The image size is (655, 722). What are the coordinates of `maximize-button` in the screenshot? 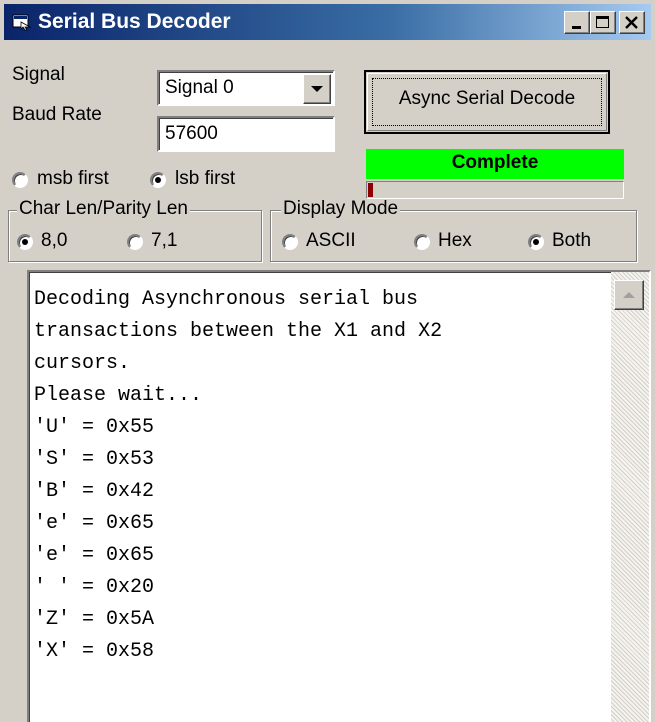 It's located at (603, 22).